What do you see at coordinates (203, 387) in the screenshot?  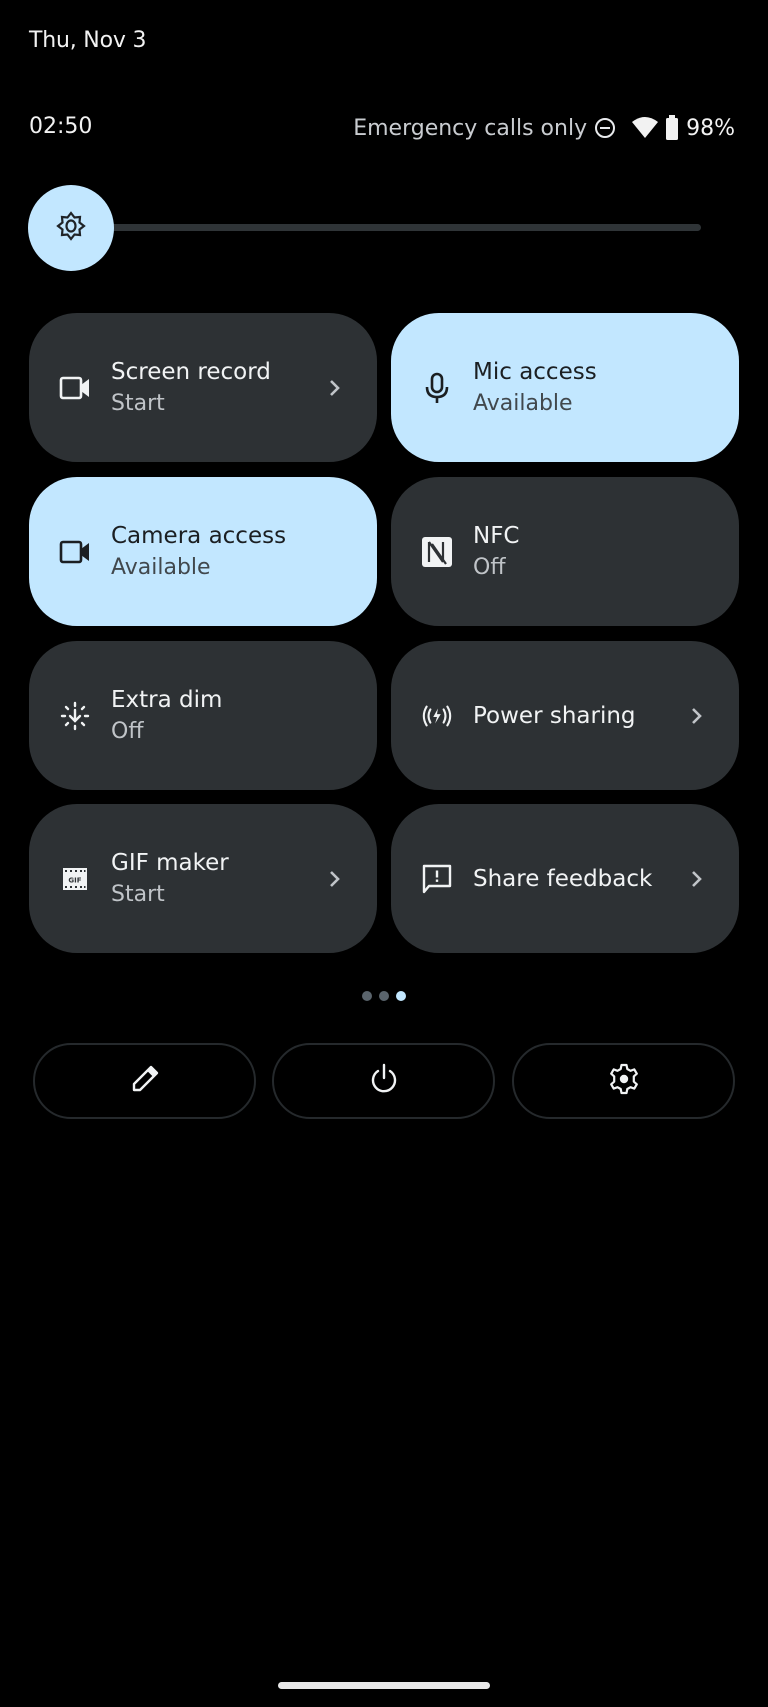 I see `tile-screen-record: Screen record Start` at bounding box center [203, 387].